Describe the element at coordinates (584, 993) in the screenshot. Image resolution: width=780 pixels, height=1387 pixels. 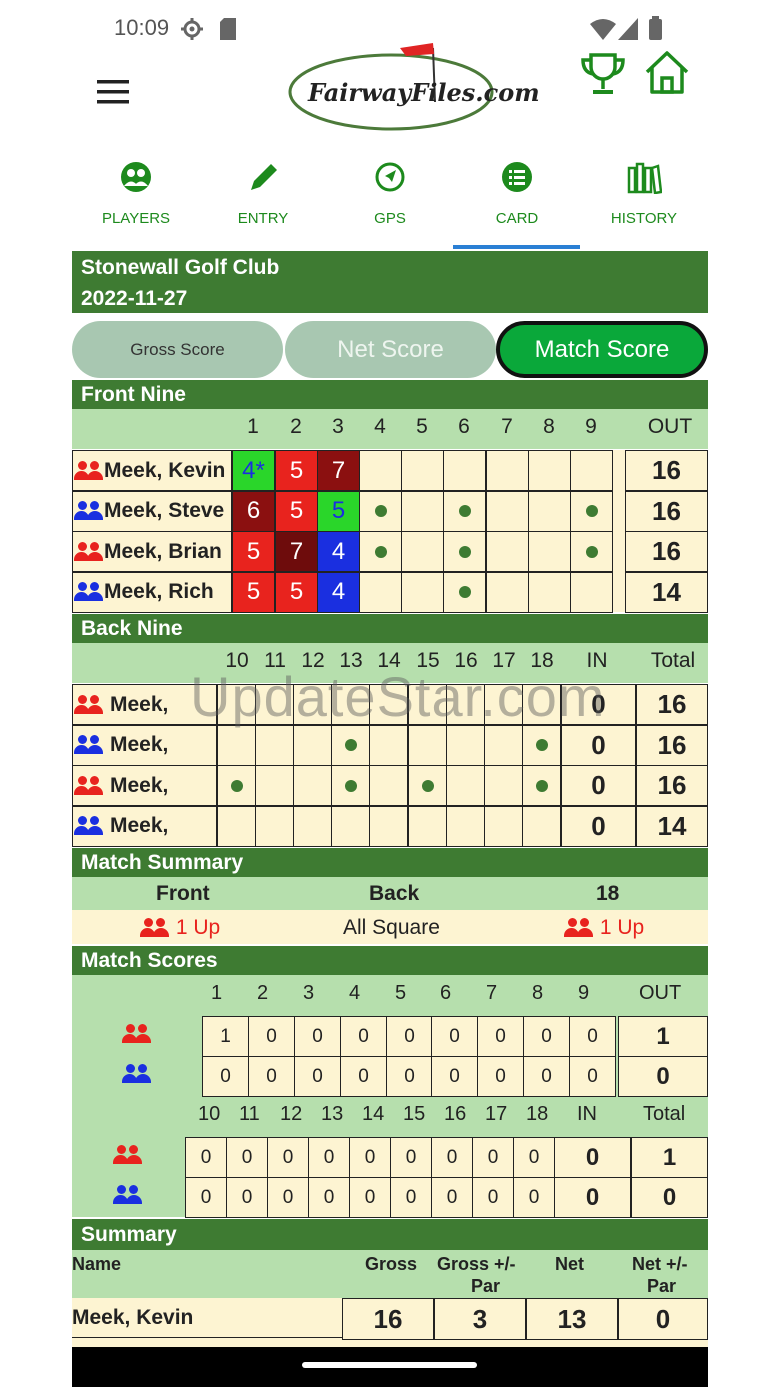
I see `ms-front-hole: 9` at that location.